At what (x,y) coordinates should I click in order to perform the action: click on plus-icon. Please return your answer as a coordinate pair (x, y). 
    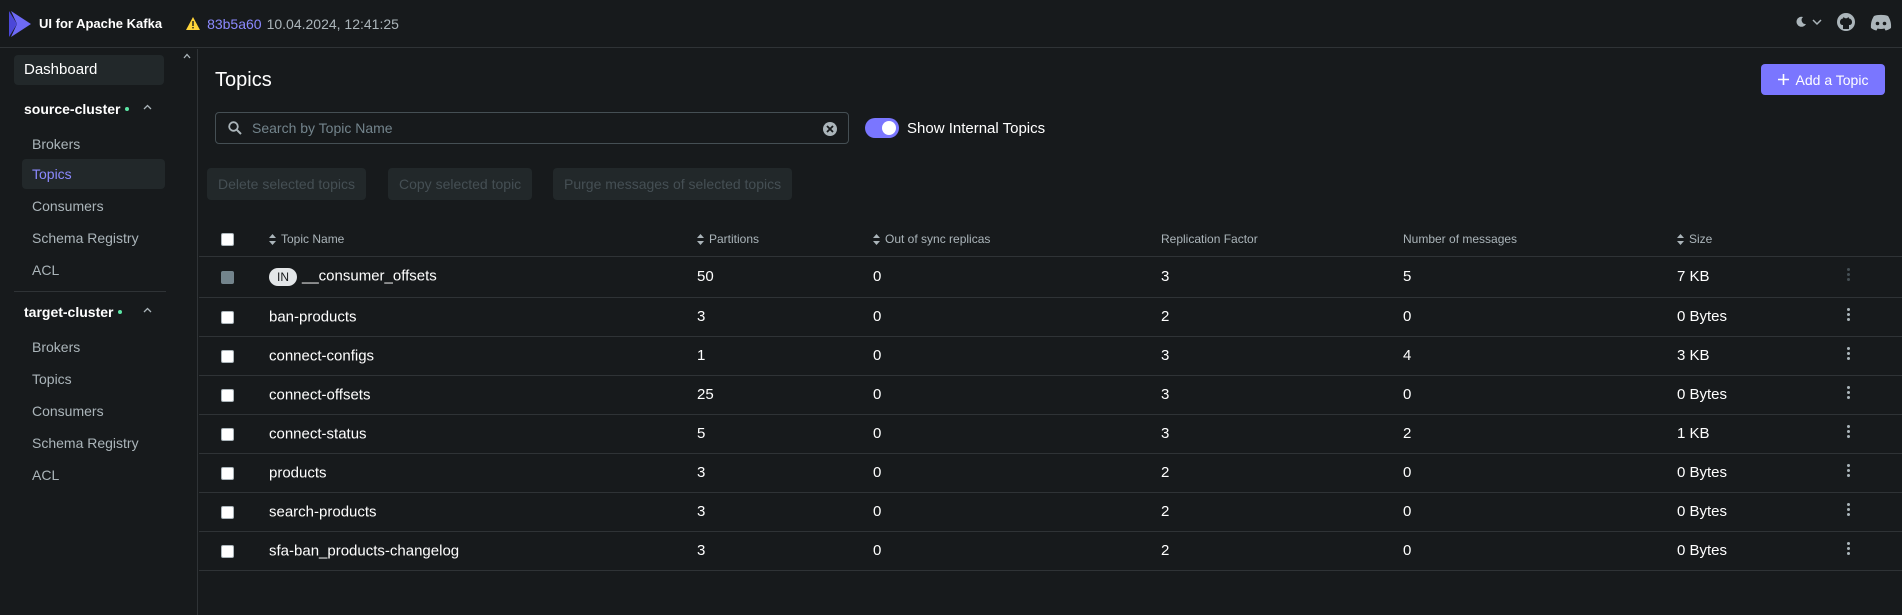
    Looking at the image, I should click on (1783, 79).